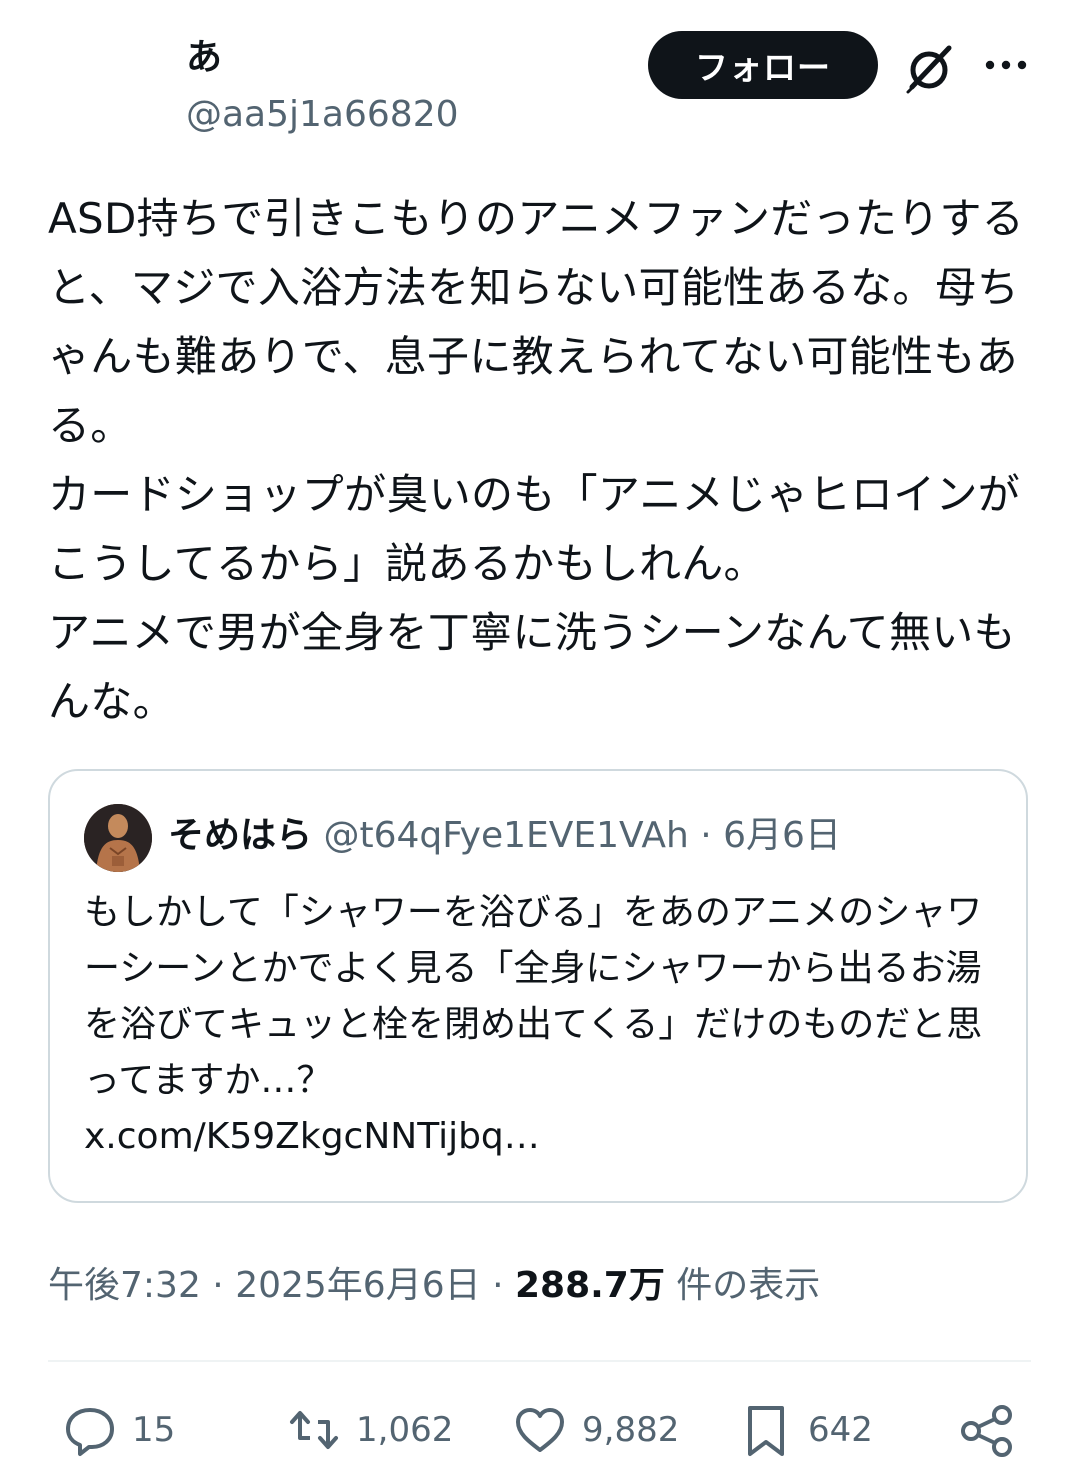 This screenshot has width=1079, height=1474. What do you see at coordinates (987, 1431) in the screenshot?
I see `share-icon` at bounding box center [987, 1431].